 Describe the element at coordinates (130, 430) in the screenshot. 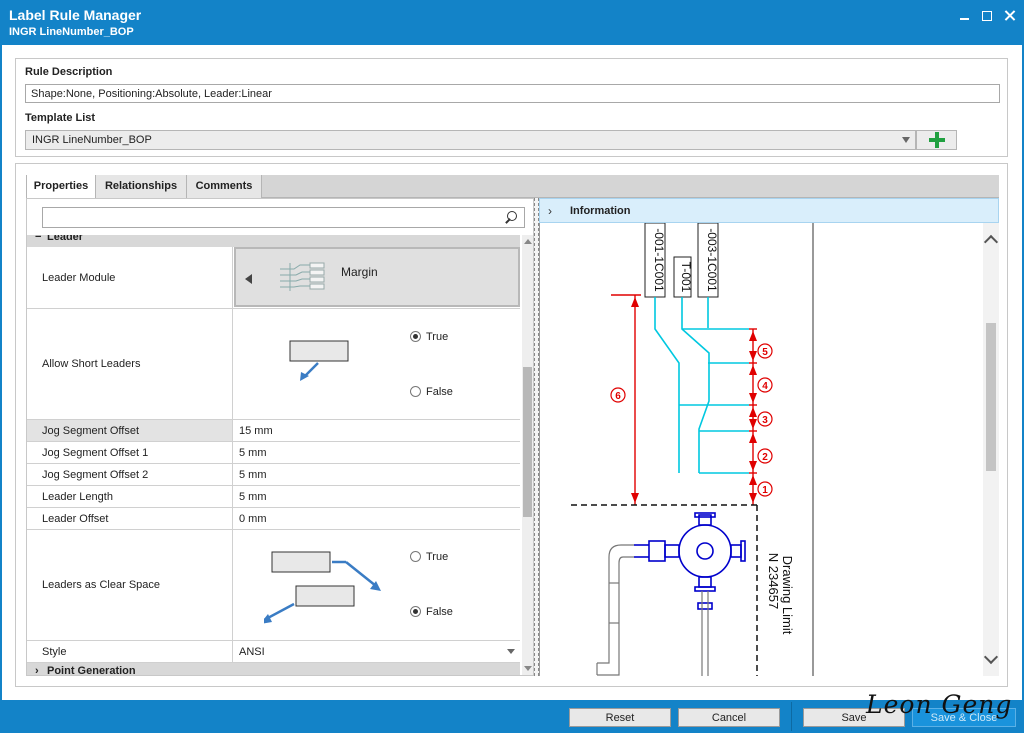

I see `property-label: Jog Segment Offset` at that location.